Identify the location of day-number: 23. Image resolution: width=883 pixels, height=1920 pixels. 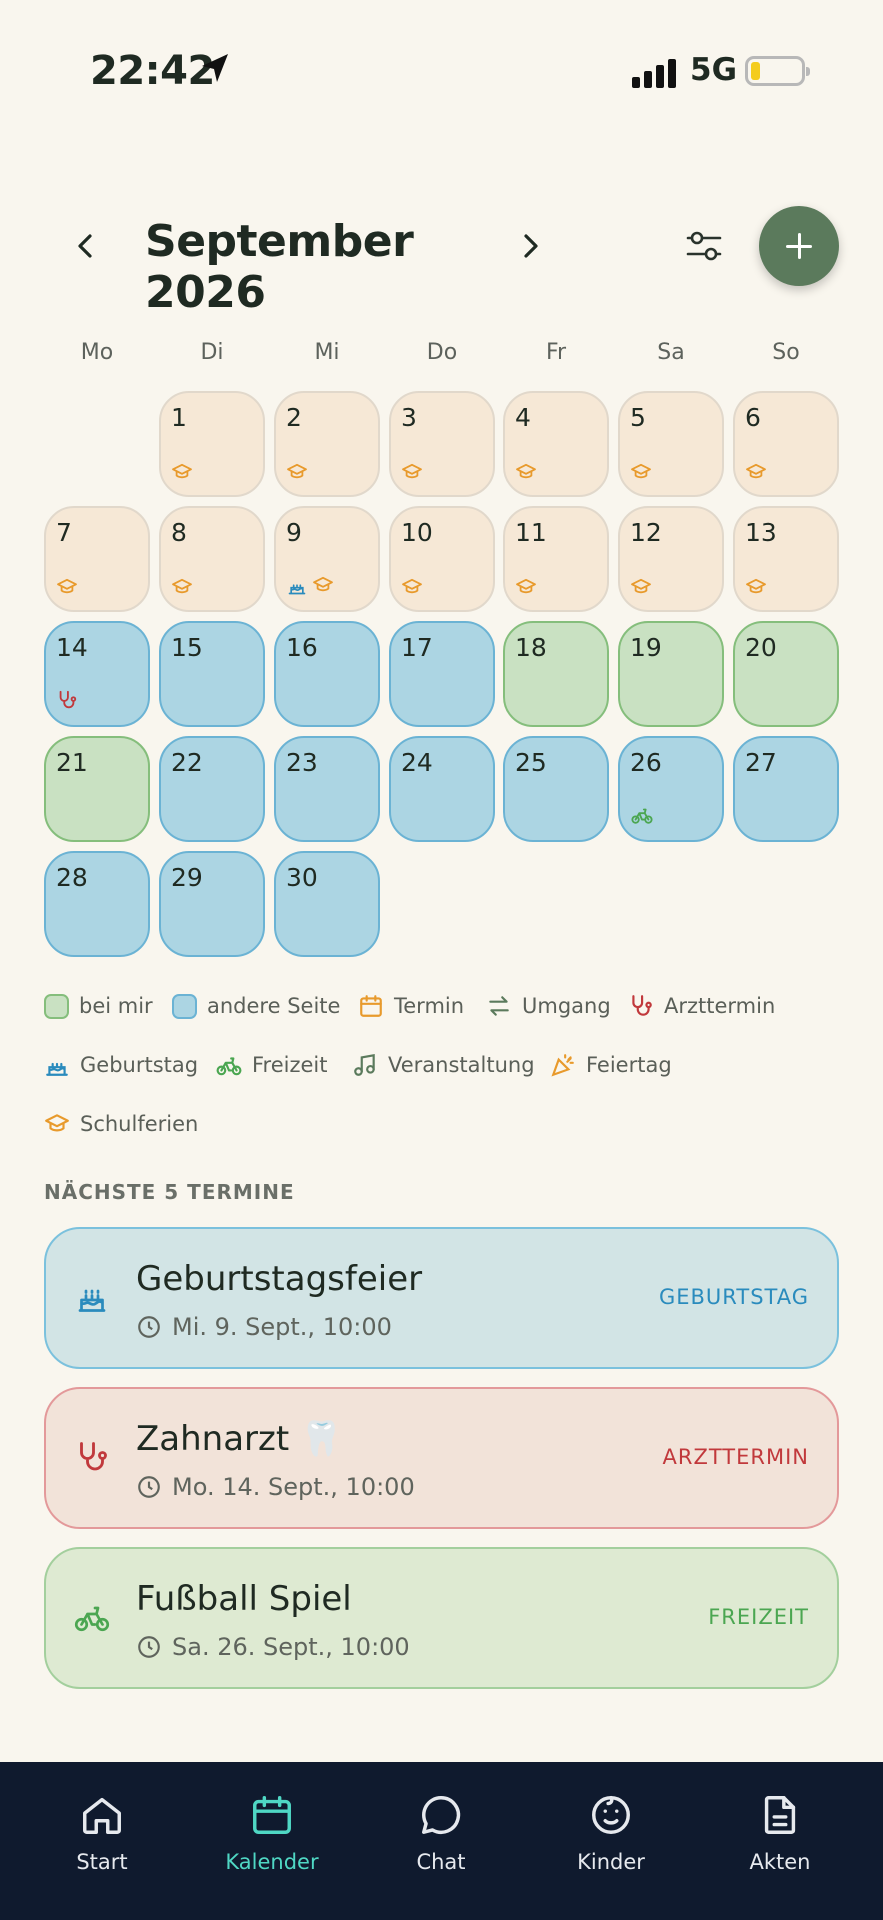
(302, 762).